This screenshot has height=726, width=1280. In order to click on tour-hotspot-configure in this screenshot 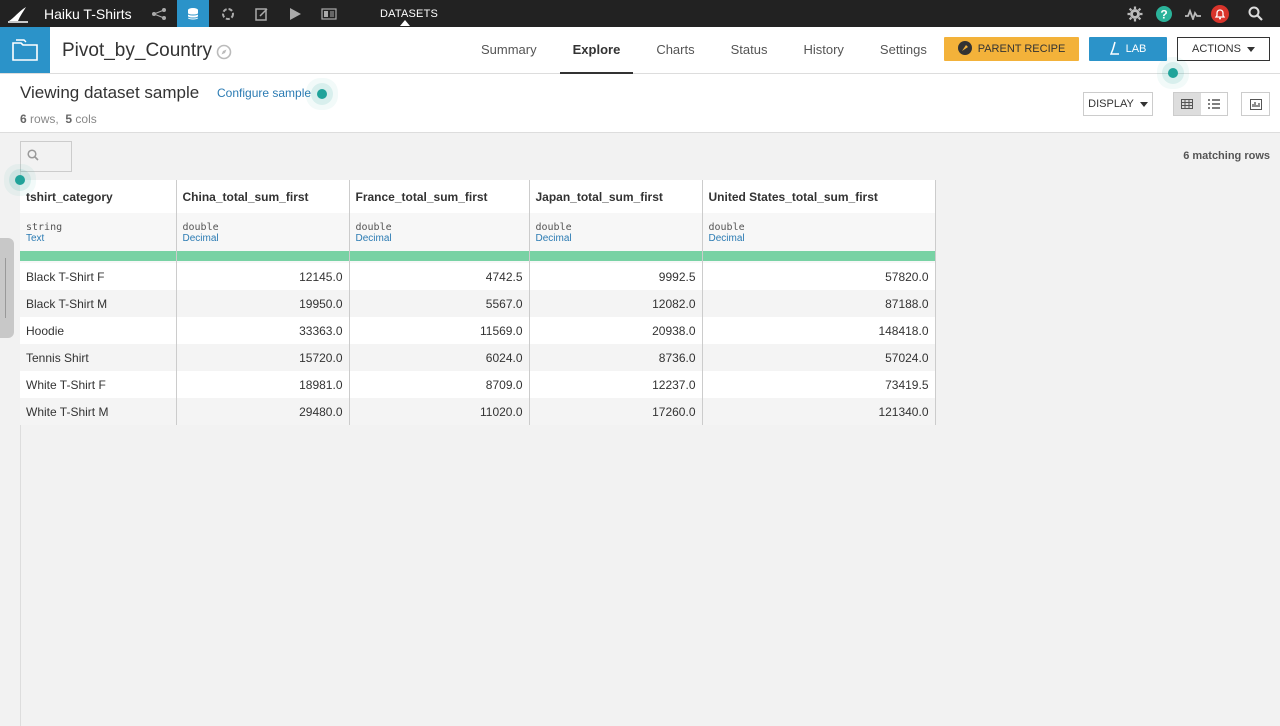, I will do `click(322, 94)`.